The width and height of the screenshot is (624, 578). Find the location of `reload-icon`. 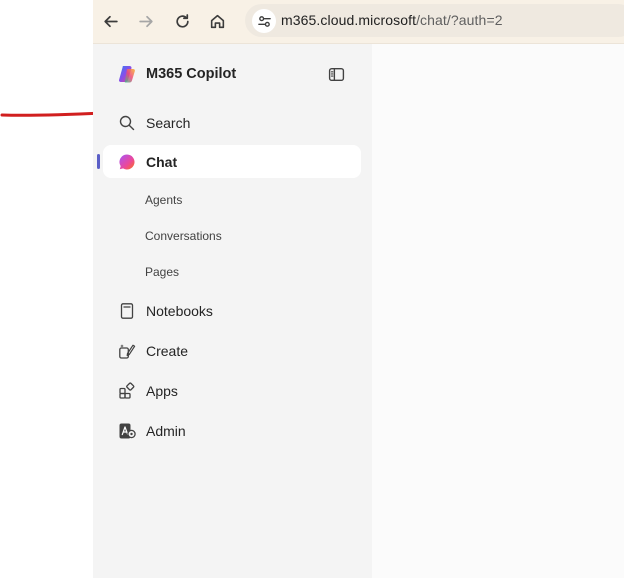

reload-icon is located at coordinates (182, 20).